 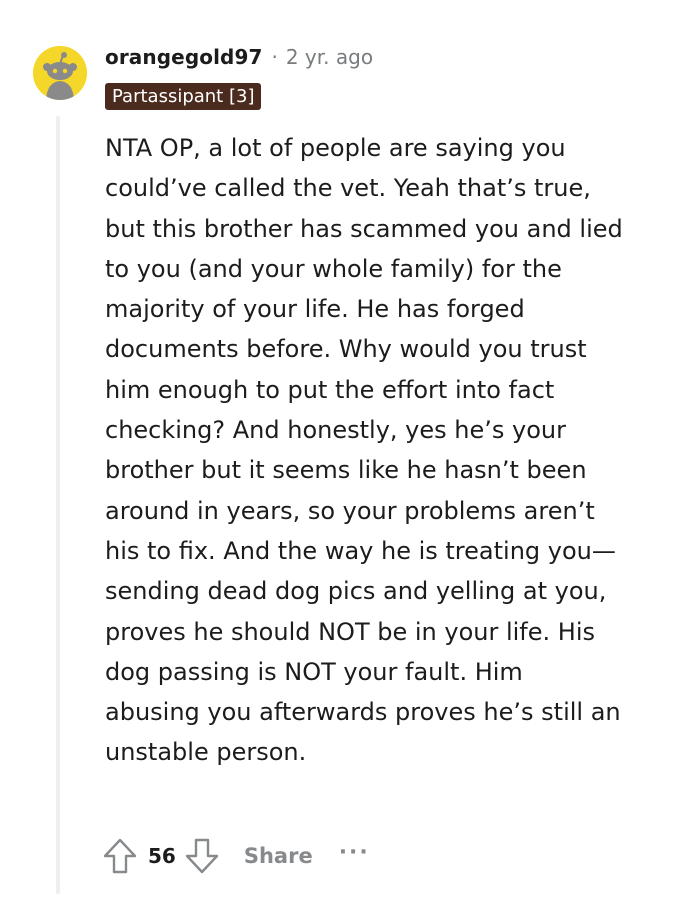 What do you see at coordinates (183, 96) in the screenshot?
I see `user-flair: Partassipant [3]` at bounding box center [183, 96].